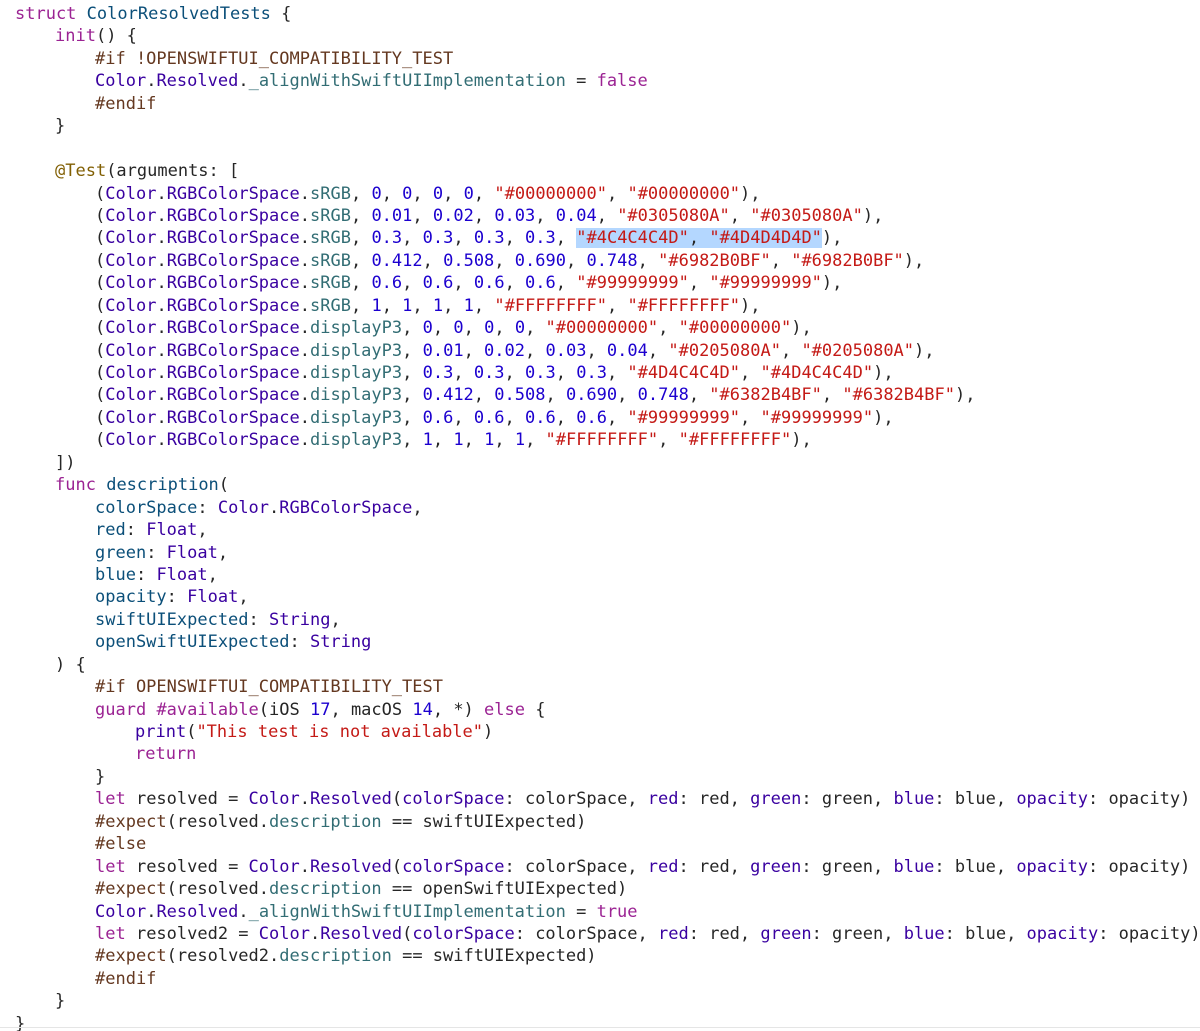 The width and height of the screenshot is (1200, 1031). What do you see at coordinates (600, 508) in the screenshot?
I see `code-line: colorSpace: Color.RGBColorSpace,` at bounding box center [600, 508].